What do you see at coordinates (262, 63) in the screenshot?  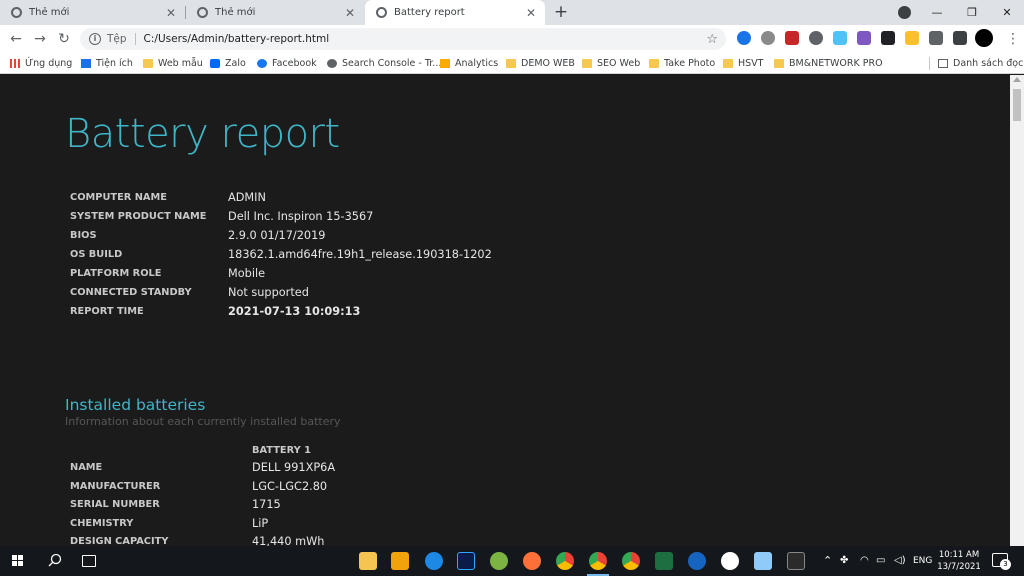 I see `facebook-icon` at bounding box center [262, 63].